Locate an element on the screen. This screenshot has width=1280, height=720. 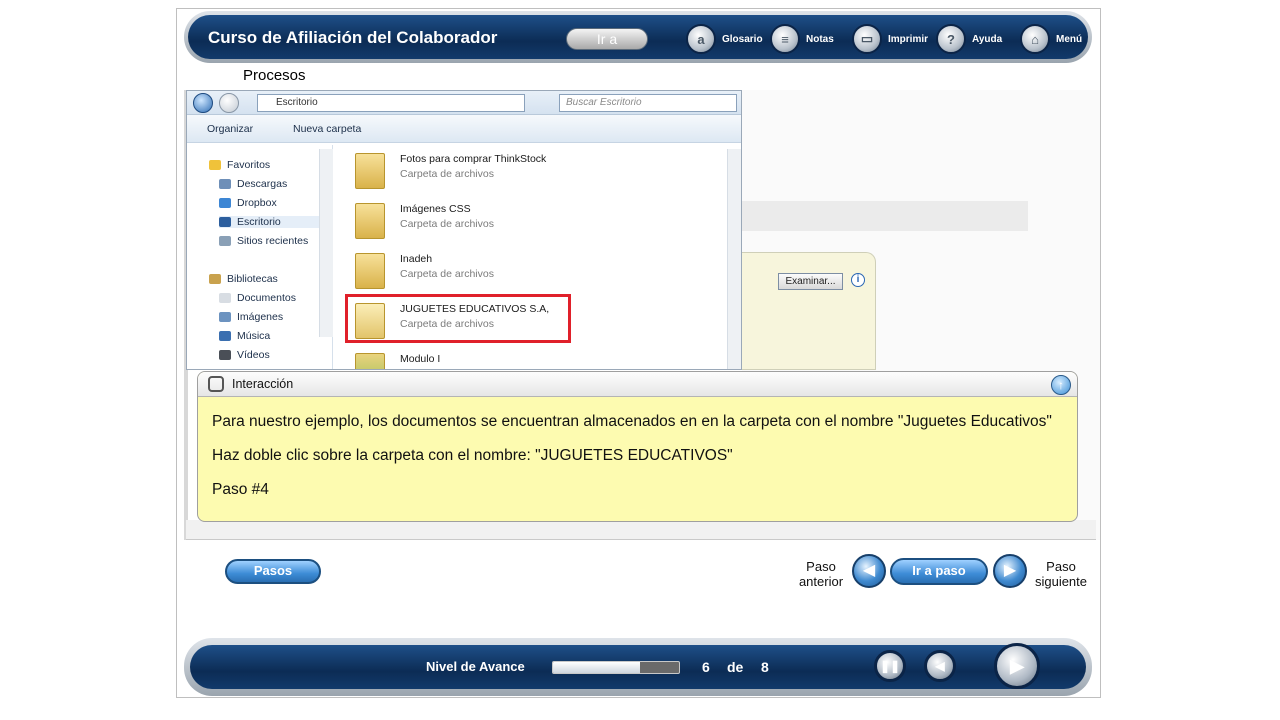
next-step-label: Paso siguiente is located at coordinates (1061, 574).